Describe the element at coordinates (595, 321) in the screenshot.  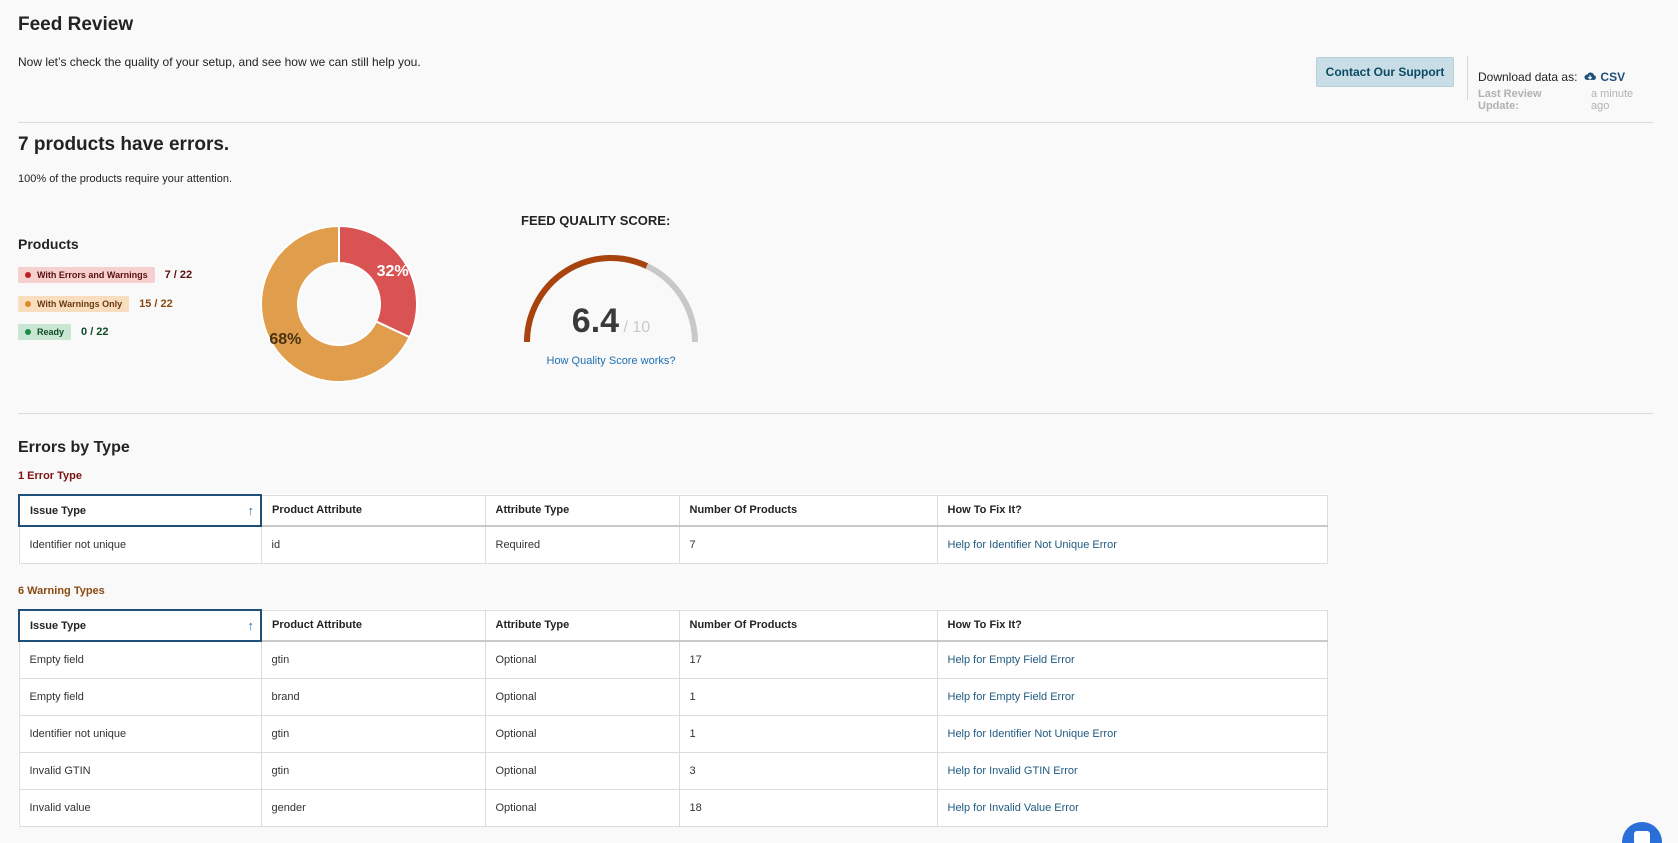
I see `score-value: 6.4` at that location.